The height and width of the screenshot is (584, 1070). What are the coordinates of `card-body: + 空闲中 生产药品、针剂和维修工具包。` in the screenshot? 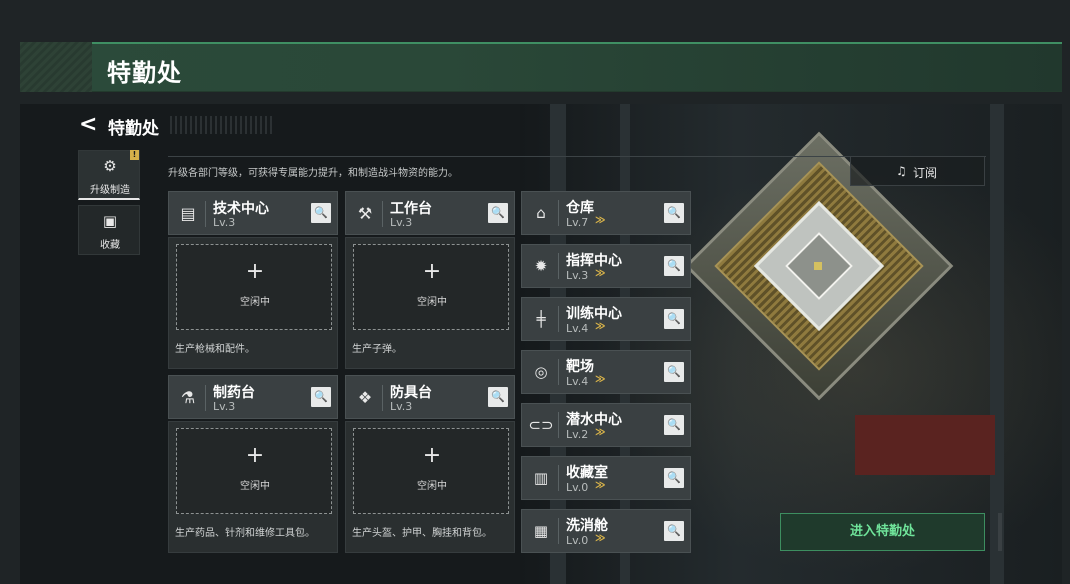 It's located at (253, 487).